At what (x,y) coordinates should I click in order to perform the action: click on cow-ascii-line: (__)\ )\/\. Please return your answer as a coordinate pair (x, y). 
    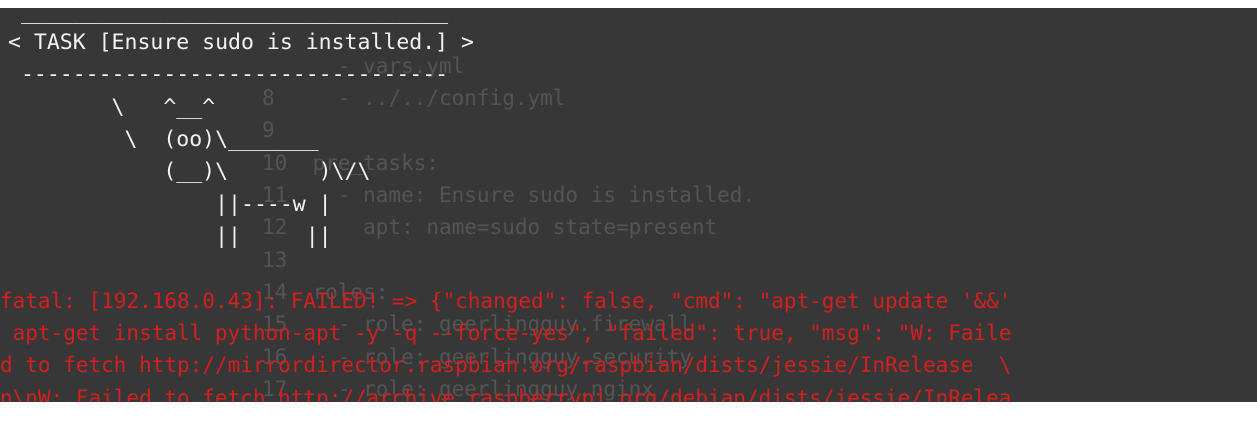
    Looking at the image, I should click on (189, 171).